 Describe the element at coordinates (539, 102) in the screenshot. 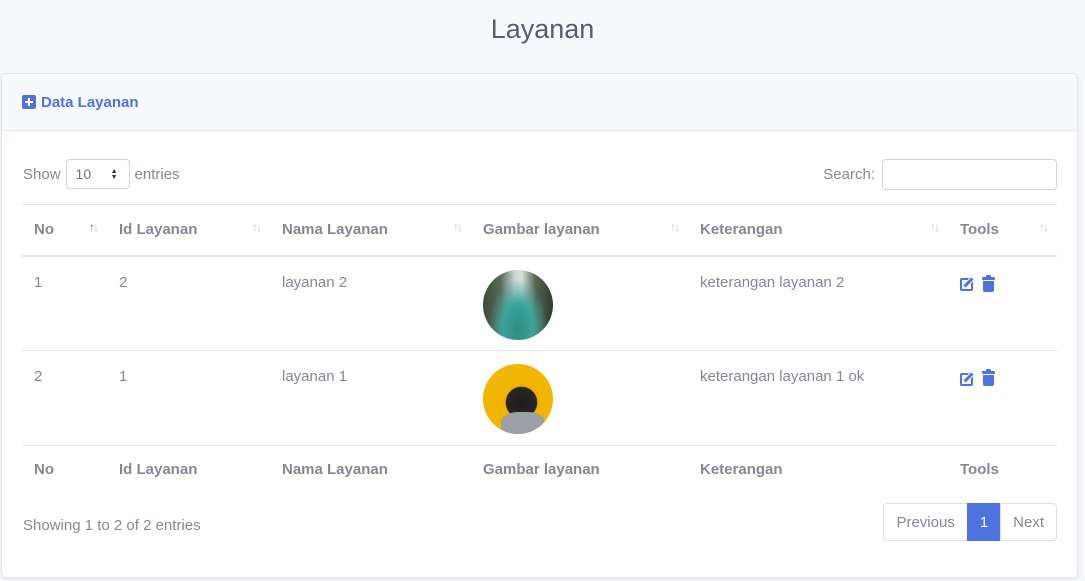

I see `card-header: Data Layanan` at that location.